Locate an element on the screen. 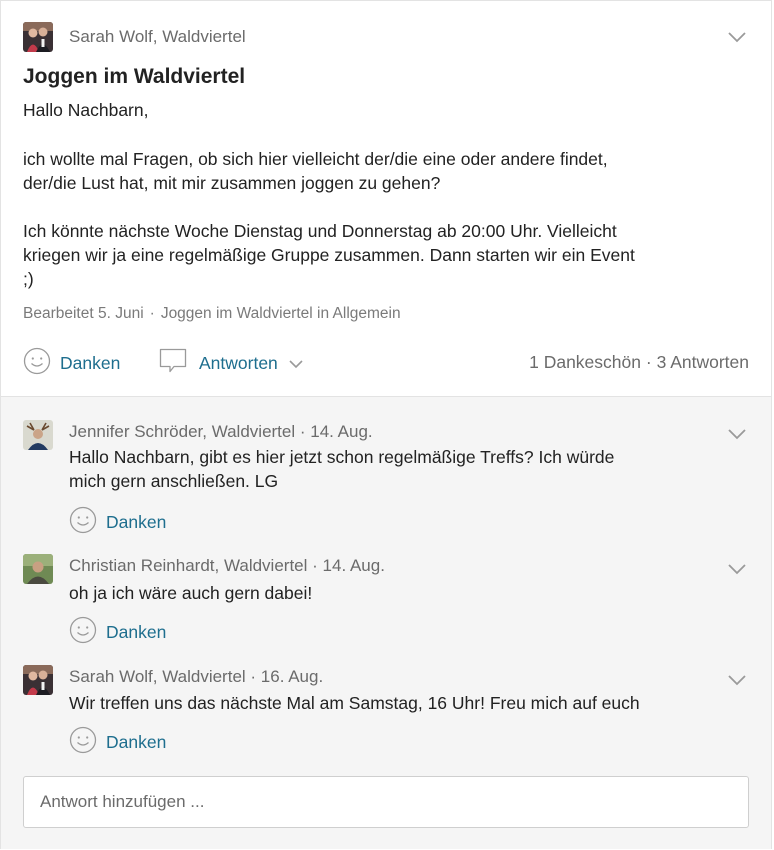  comment-author-name: Jennifer Schröder, Waldviertel is located at coordinates (182, 431).